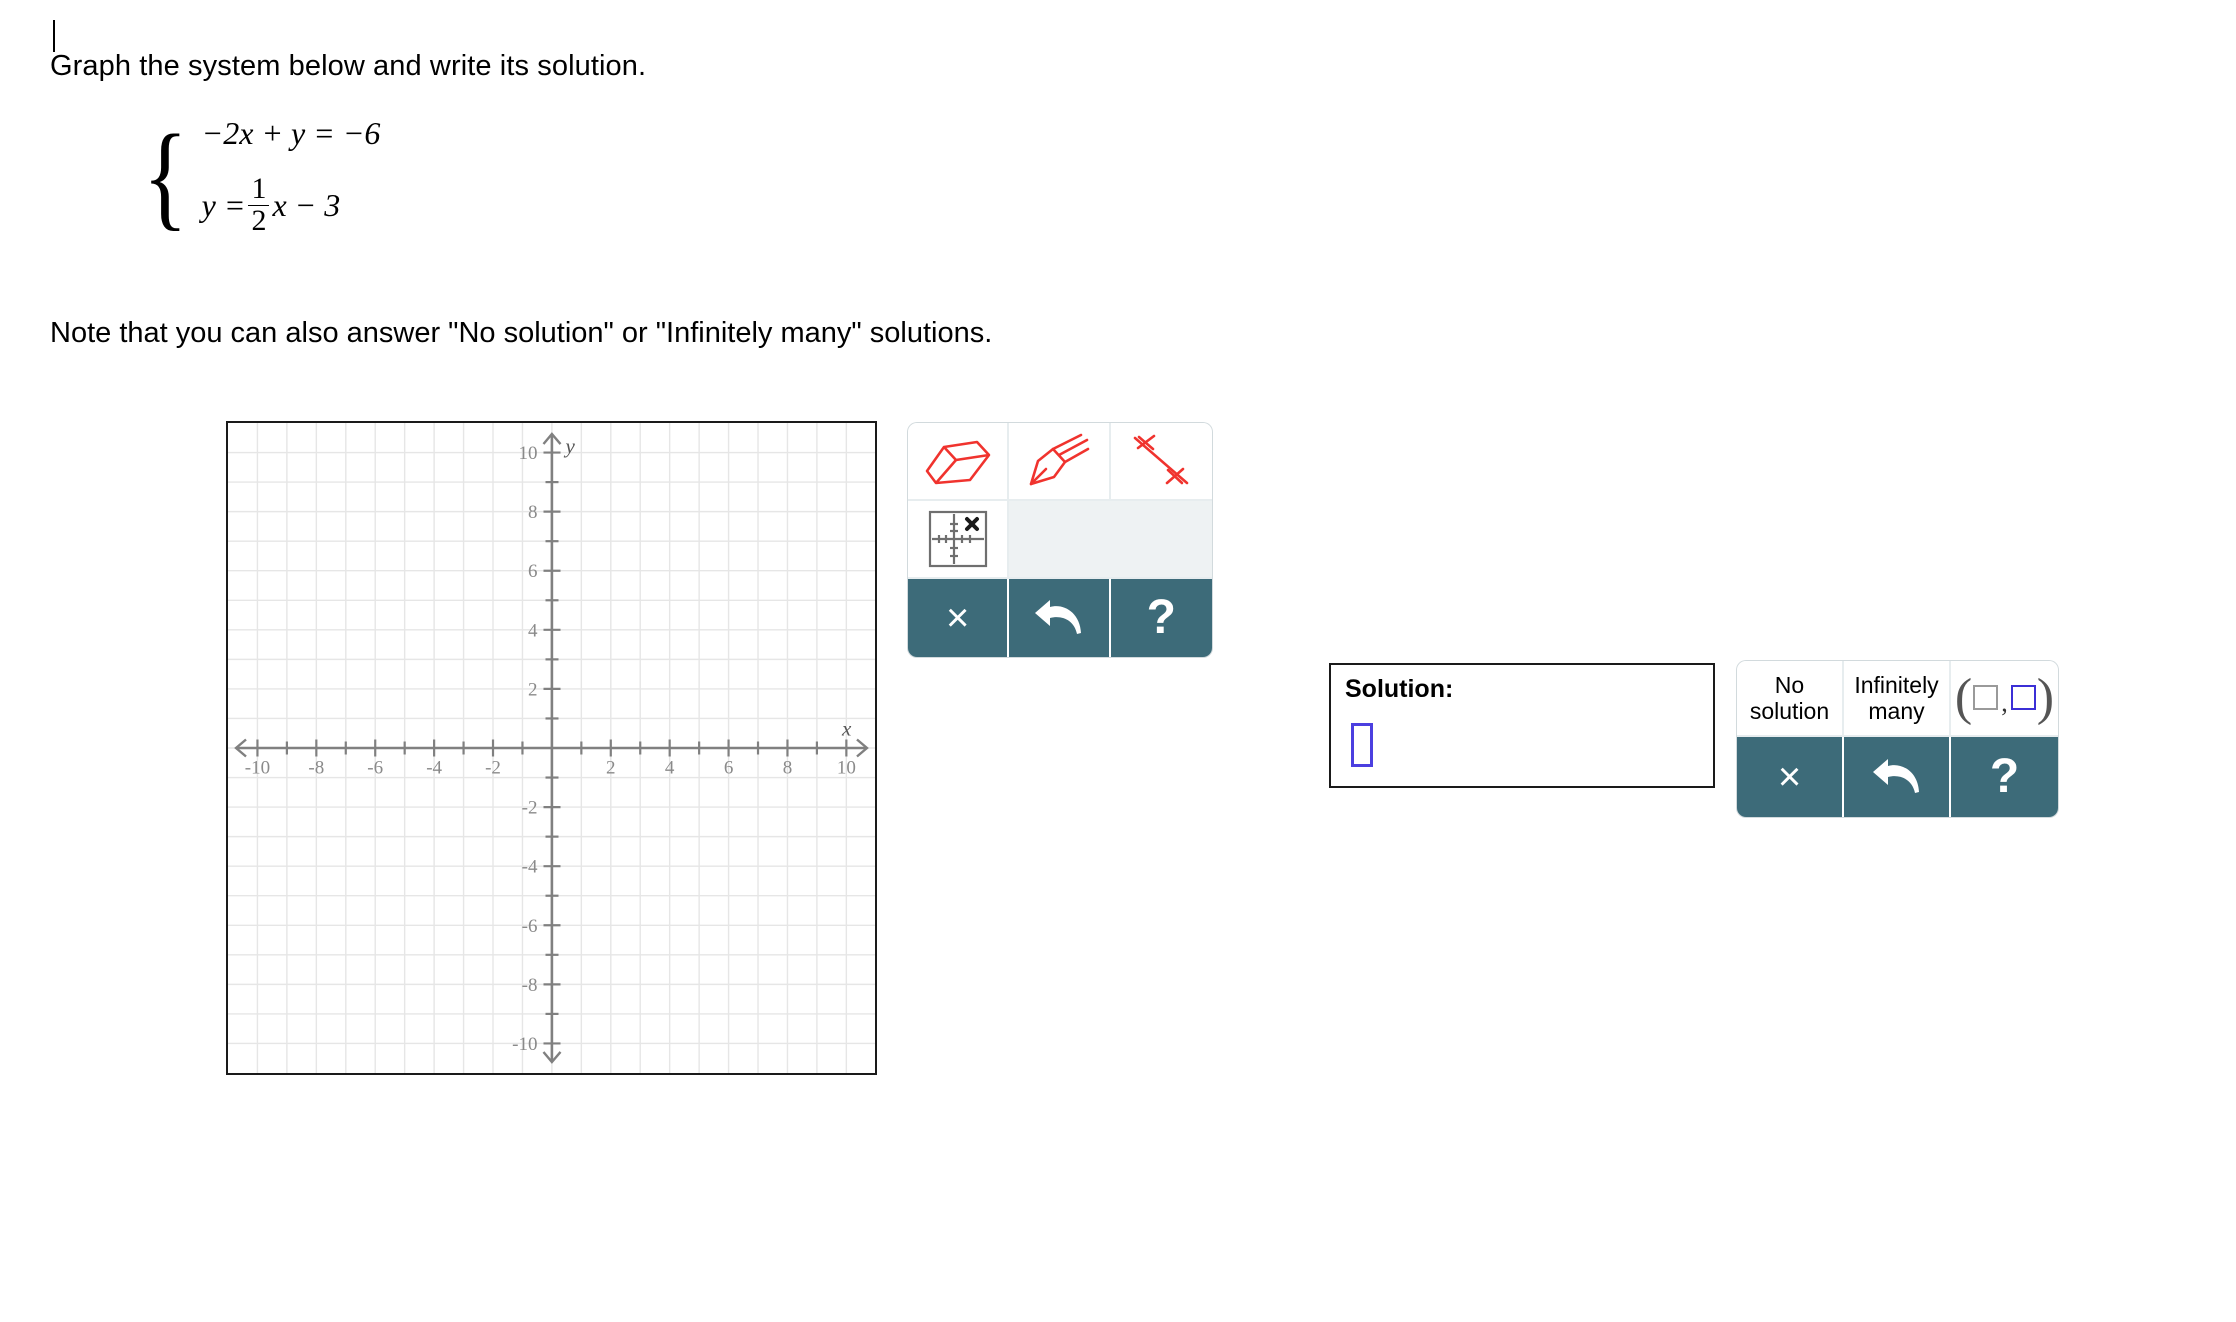 This screenshot has height=1322, width=2236. I want to click on x-tick-label: 8, so click(788, 768).